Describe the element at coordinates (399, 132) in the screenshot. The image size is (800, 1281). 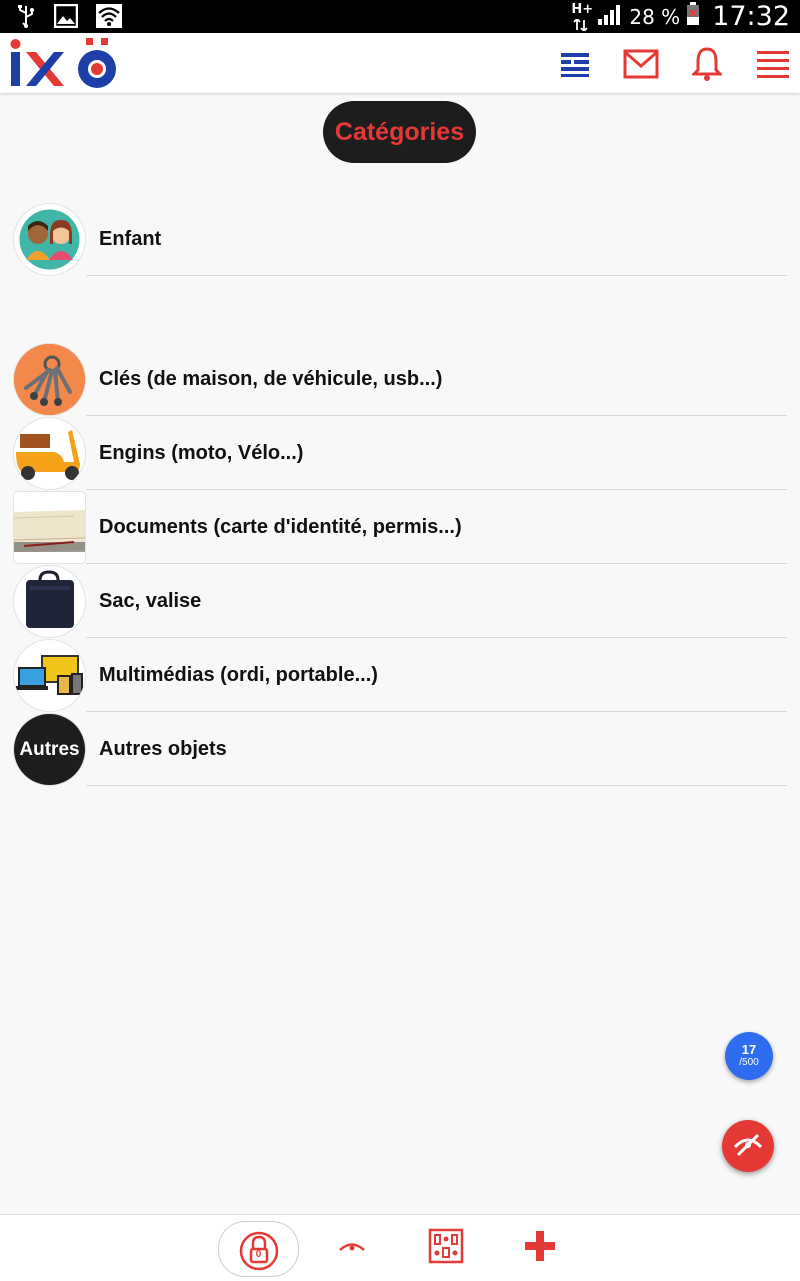
I see `page-title: Catégories` at that location.